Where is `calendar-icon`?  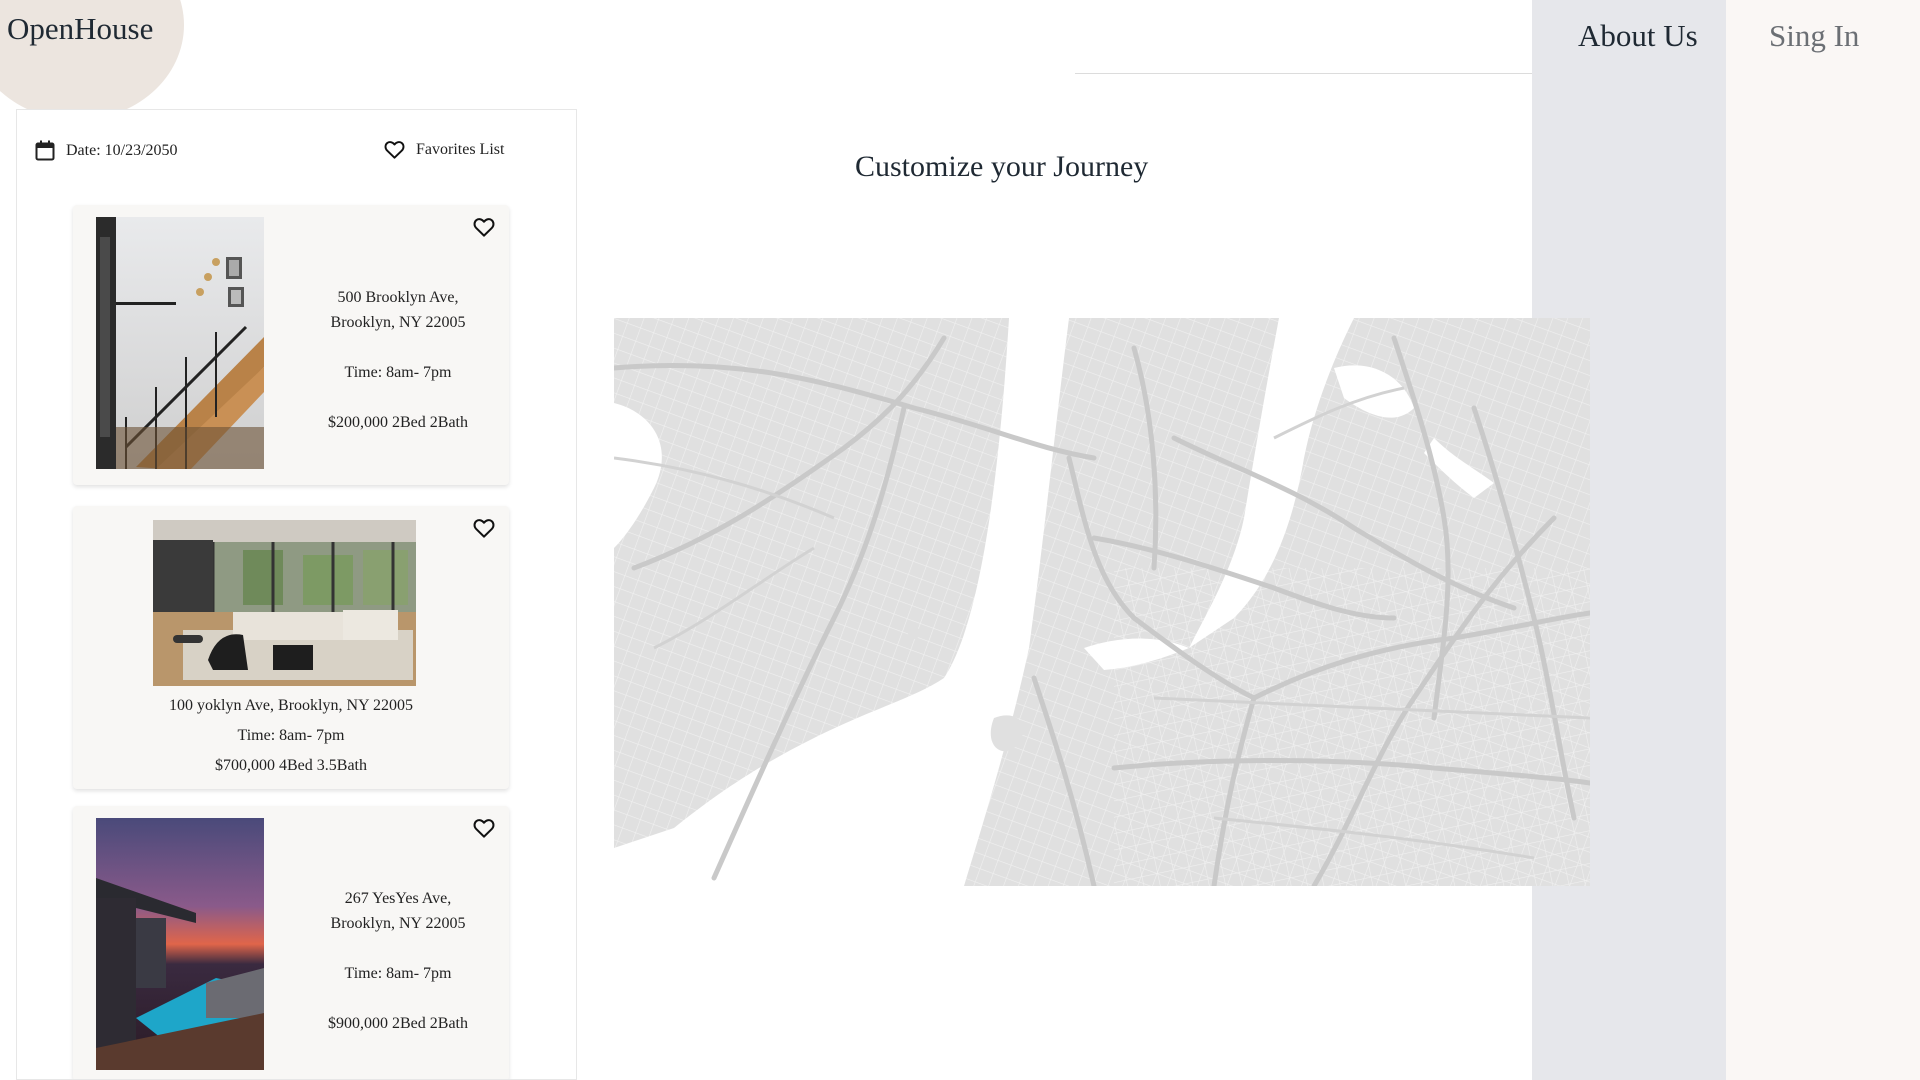
calendar-icon is located at coordinates (45, 150).